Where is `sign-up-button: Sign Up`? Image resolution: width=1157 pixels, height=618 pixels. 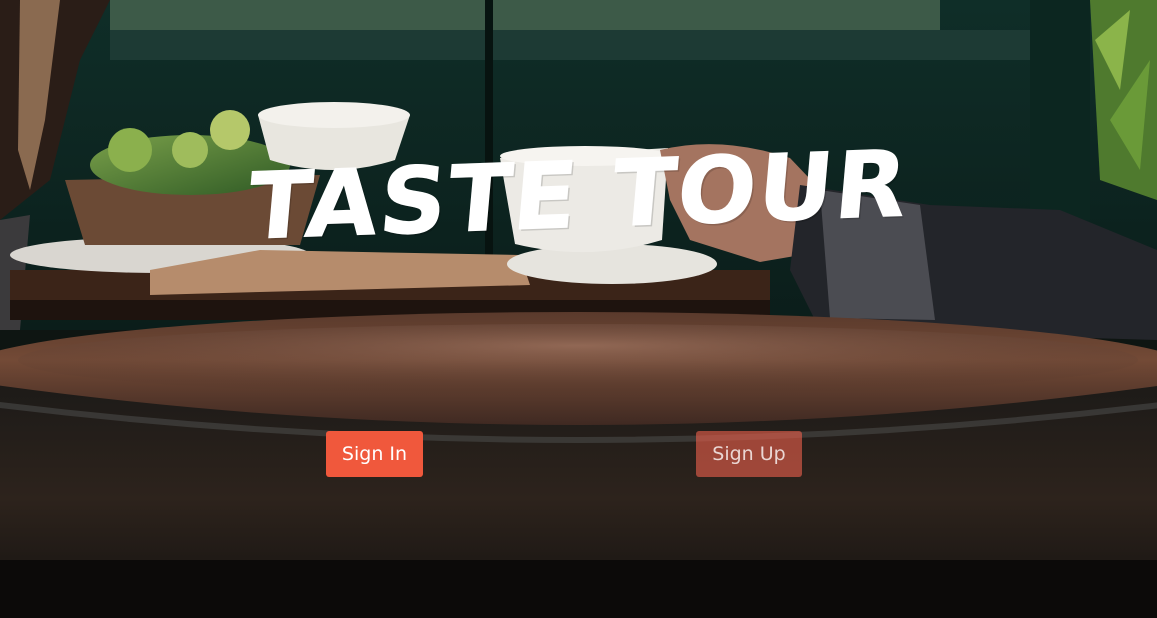 sign-up-button: Sign Up is located at coordinates (749, 454).